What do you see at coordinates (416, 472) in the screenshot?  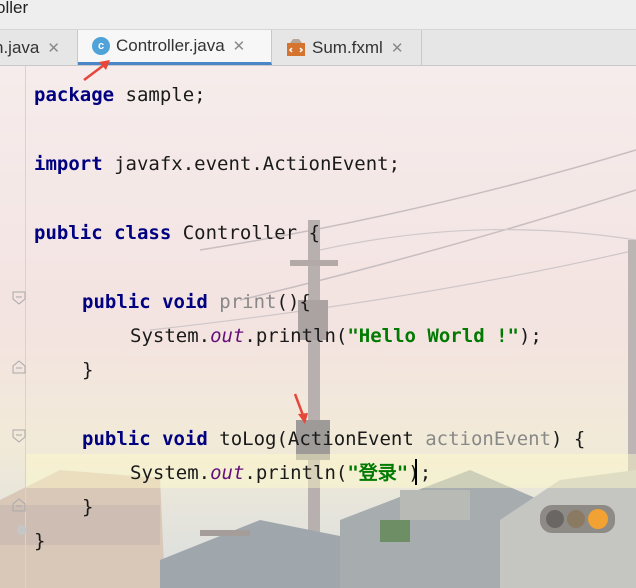 I see `text-caret` at bounding box center [416, 472].